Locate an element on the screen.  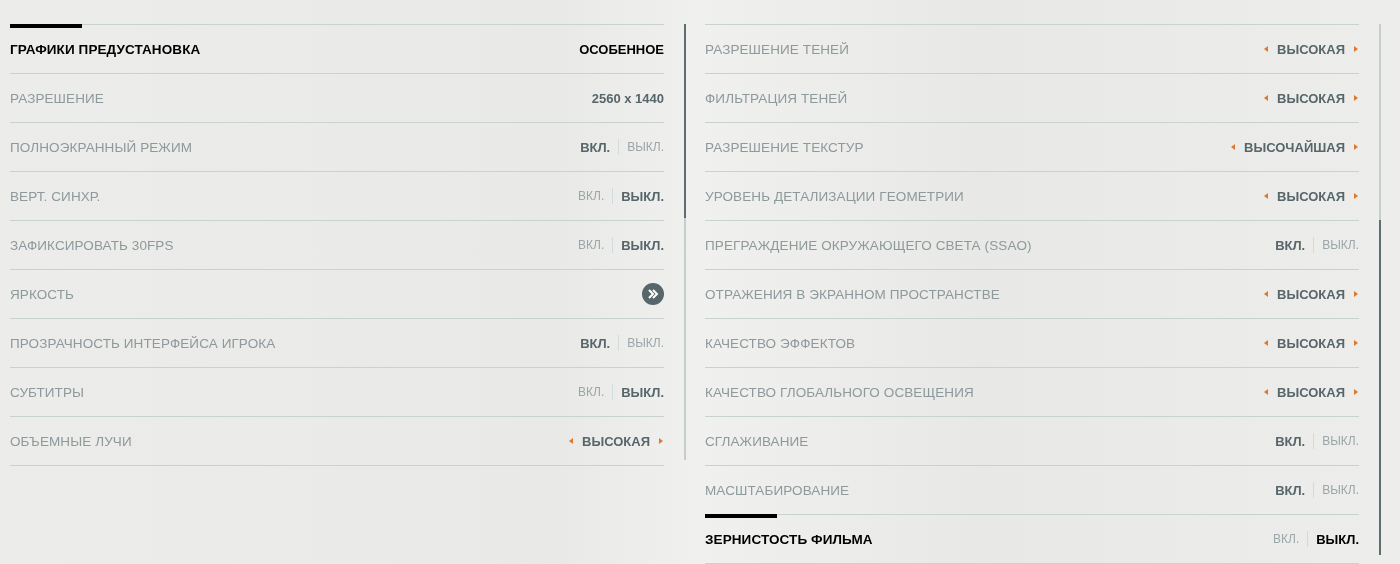
setting-label: ОТРАЖЕНИЯ В ЭКРАННОМ ПРОСТРАНСТВЕ is located at coordinates (852, 294).